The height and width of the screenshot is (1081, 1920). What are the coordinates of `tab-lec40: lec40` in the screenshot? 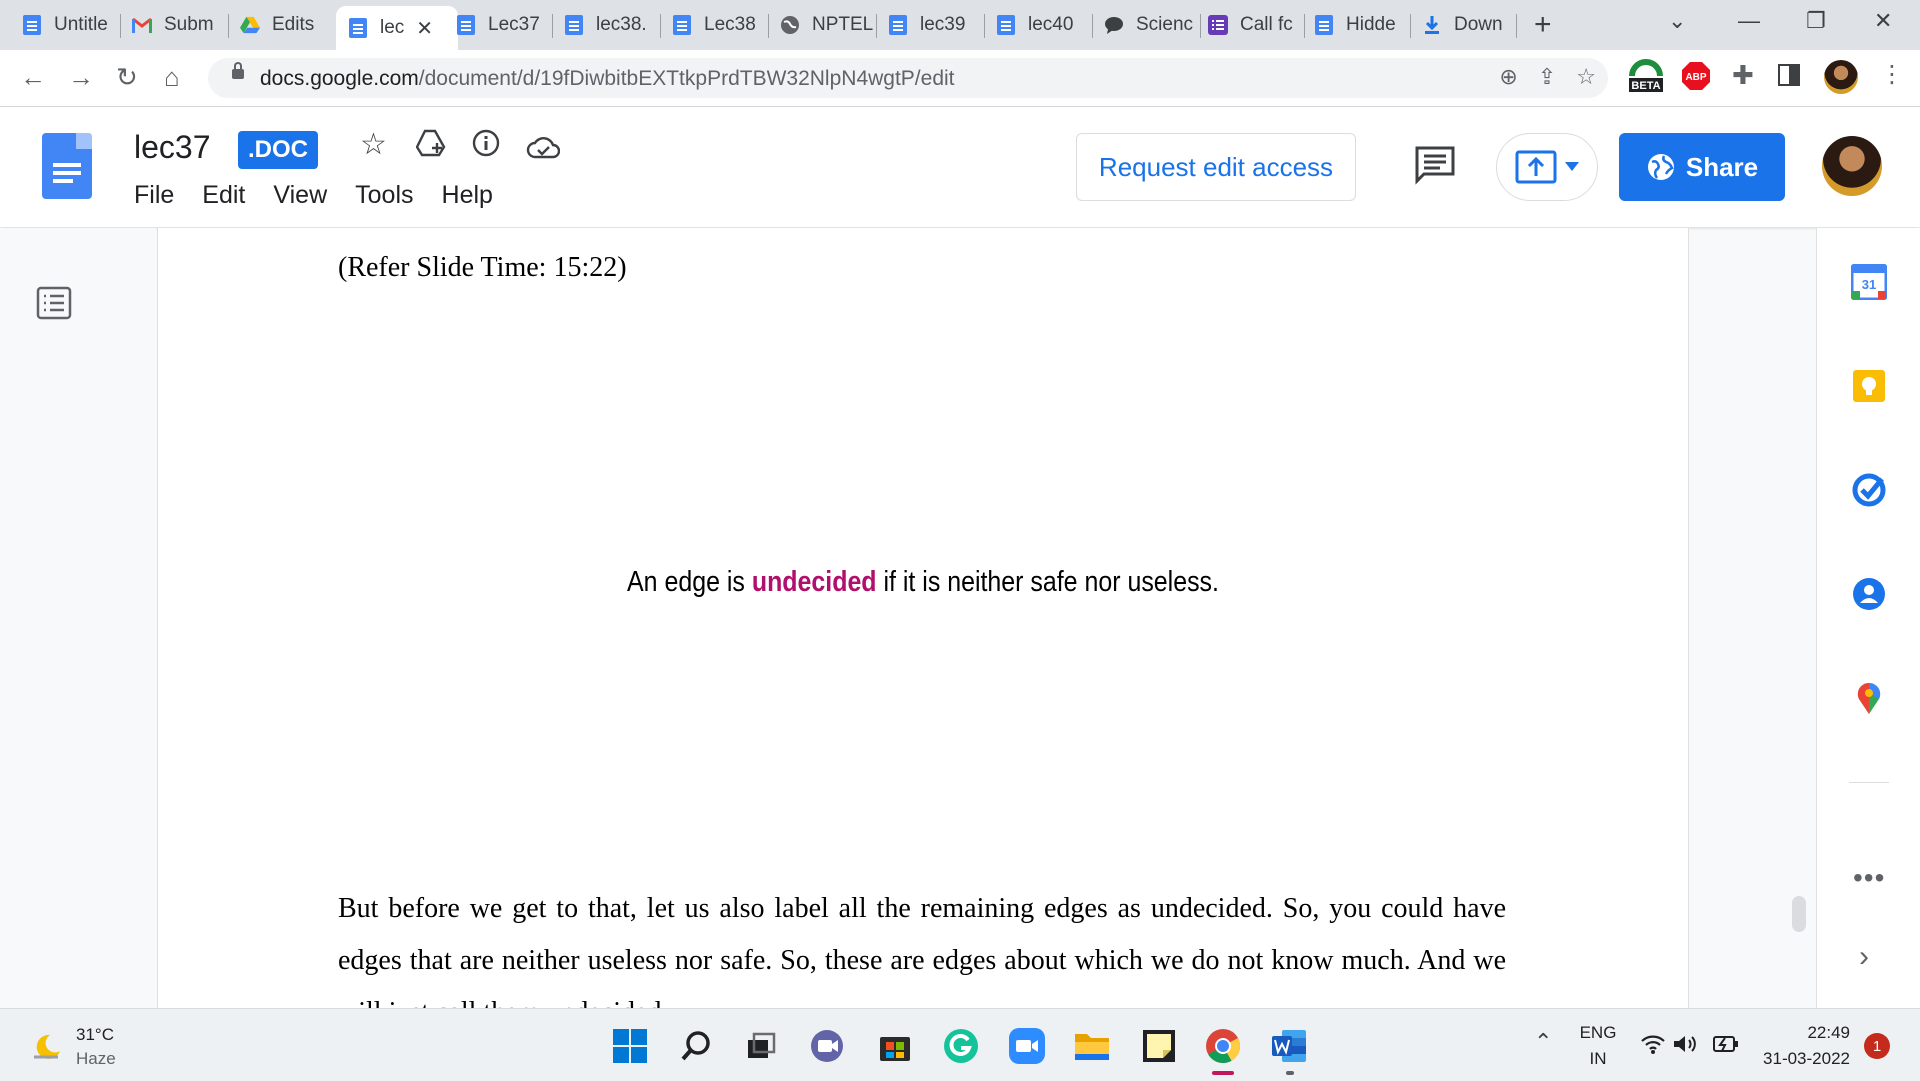 It's located at (1043, 25).